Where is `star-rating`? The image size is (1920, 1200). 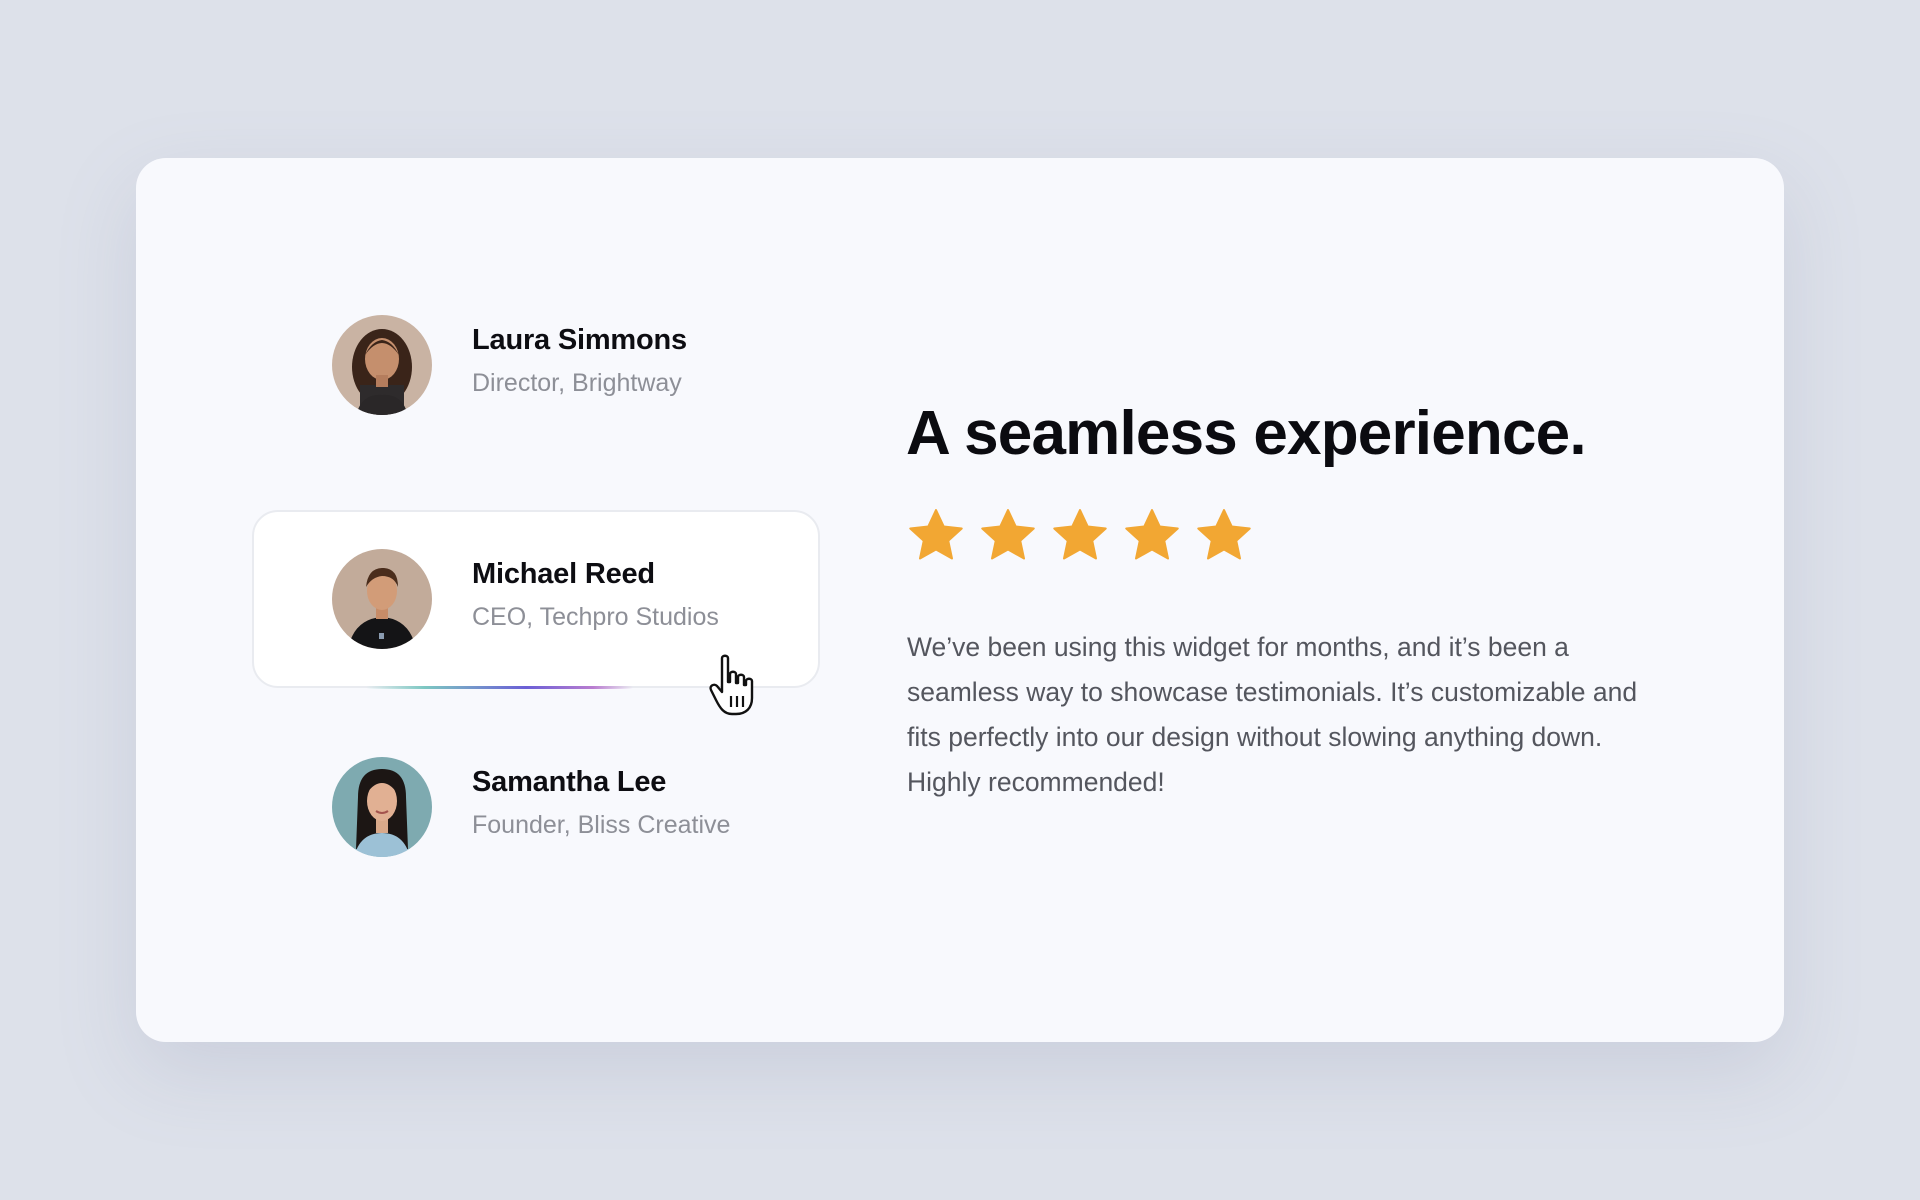 star-rating is located at coordinates (1080, 536).